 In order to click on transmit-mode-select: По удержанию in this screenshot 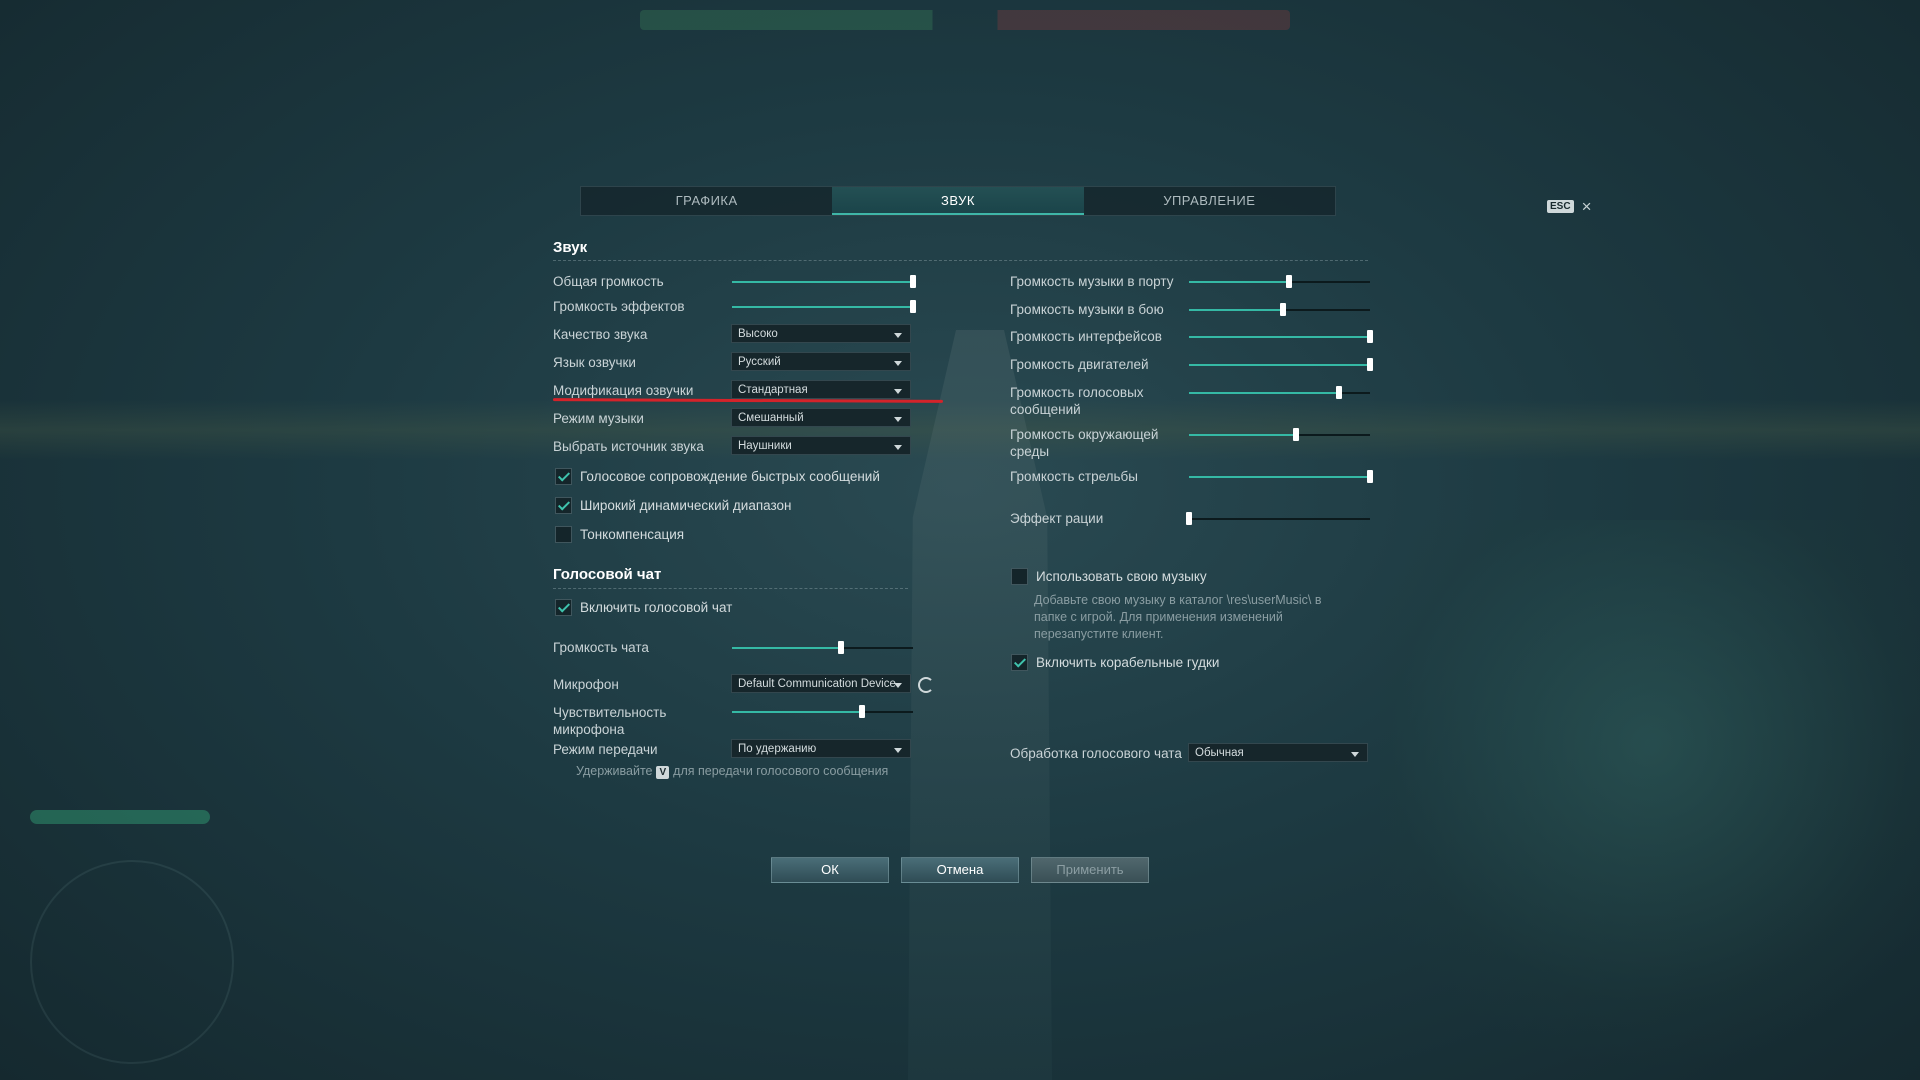, I will do `click(821, 748)`.